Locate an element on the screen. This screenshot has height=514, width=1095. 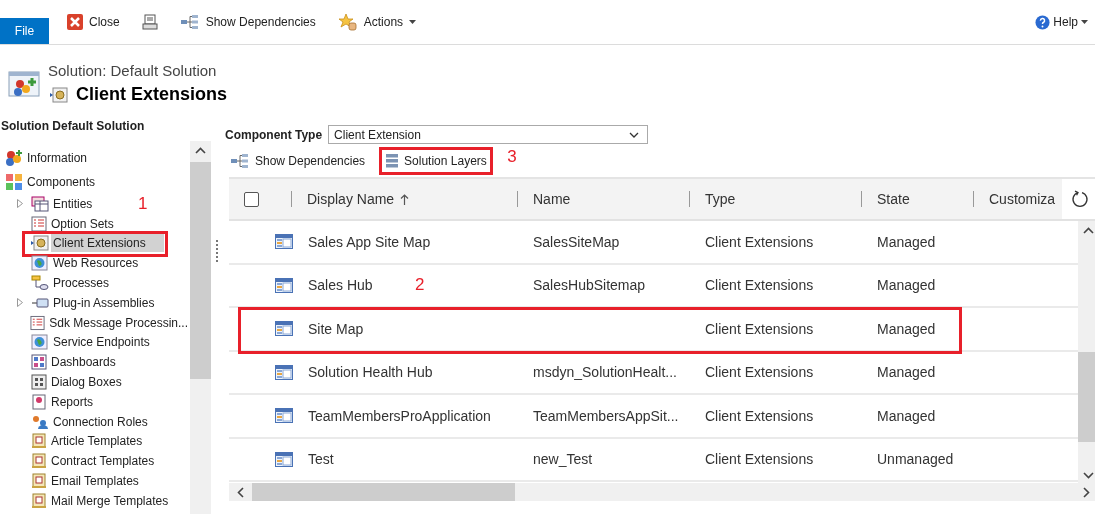
table-cell: Site Map is located at coordinates (336, 328).